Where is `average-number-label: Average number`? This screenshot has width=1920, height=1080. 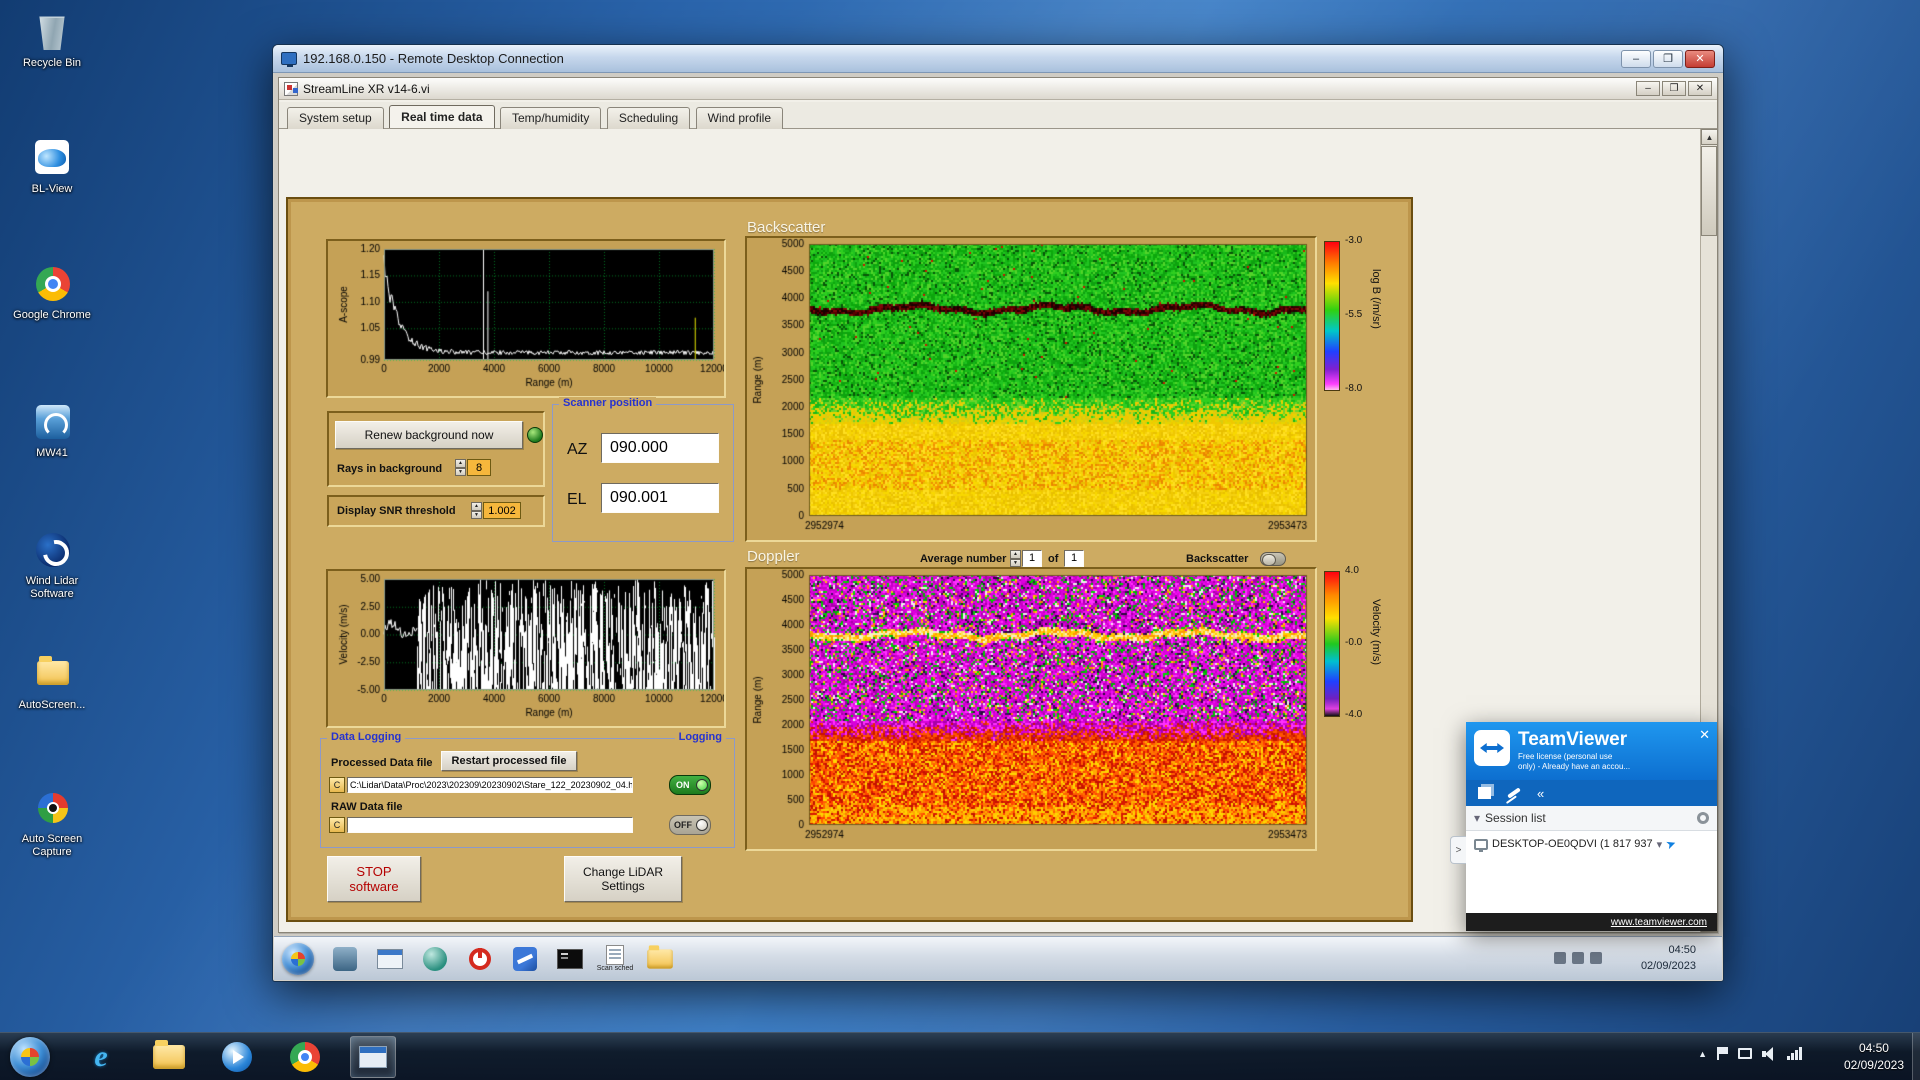
average-number-label: Average number is located at coordinates (963, 559).